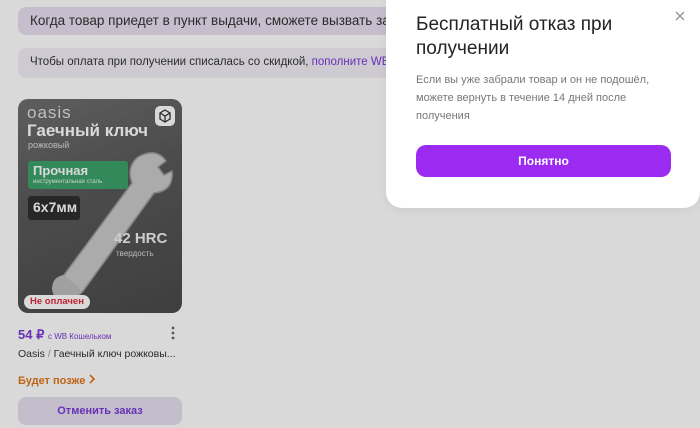 The height and width of the screenshot is (428, 700). What do you see at coordinates (514, 36) in the screenshot?
I see `modal-title: Бесплатный отказ при получении` at bounding box center [514, 36].